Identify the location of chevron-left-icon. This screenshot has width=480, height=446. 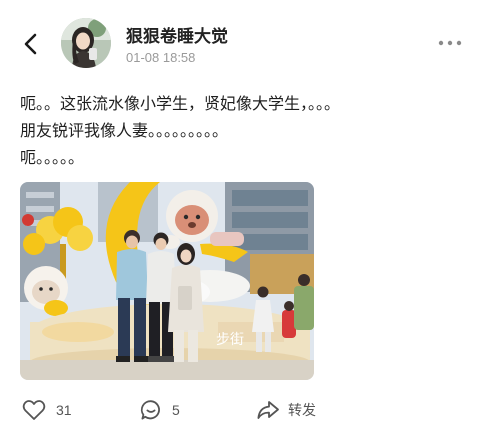
(30, 44).